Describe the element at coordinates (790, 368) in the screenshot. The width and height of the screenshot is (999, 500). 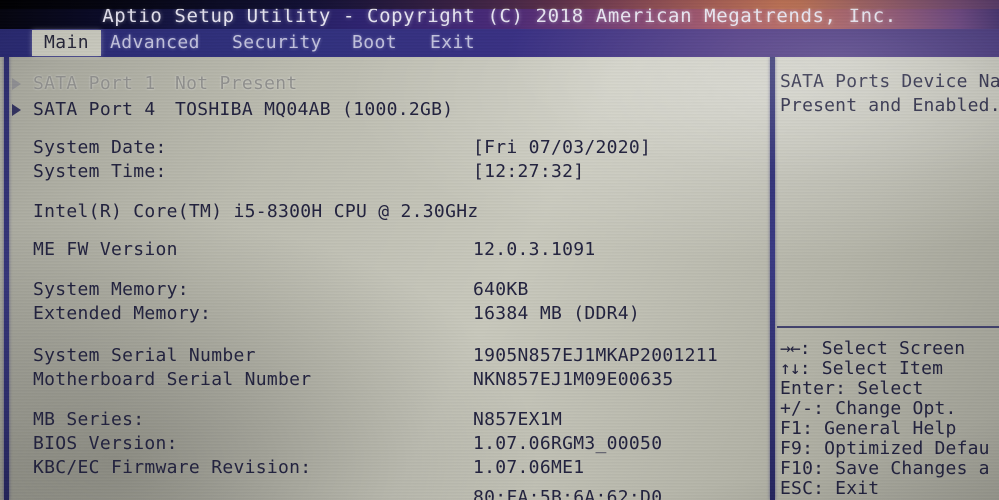
I see `arrow-up-down-icon: ↑↓` at that location.